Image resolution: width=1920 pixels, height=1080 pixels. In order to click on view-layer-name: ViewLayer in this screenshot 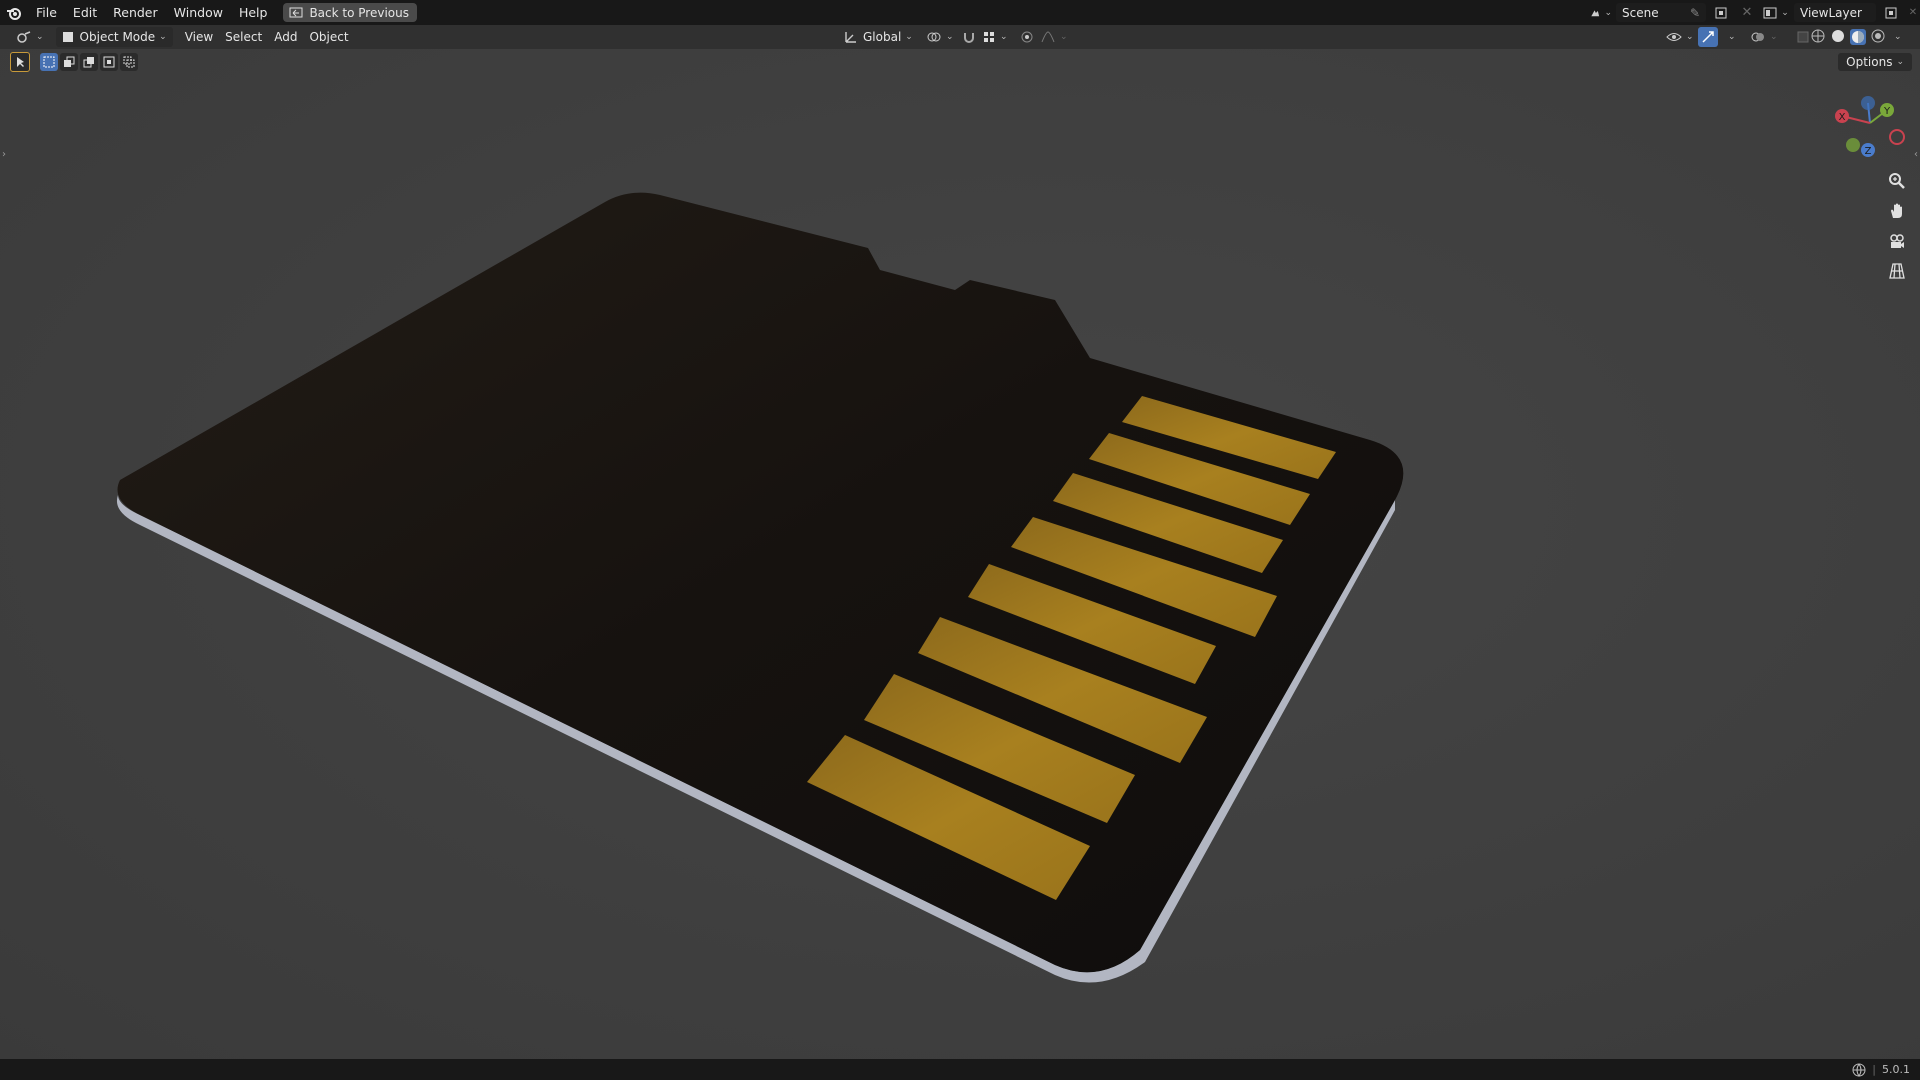, I will do `click(1831, 12)`.